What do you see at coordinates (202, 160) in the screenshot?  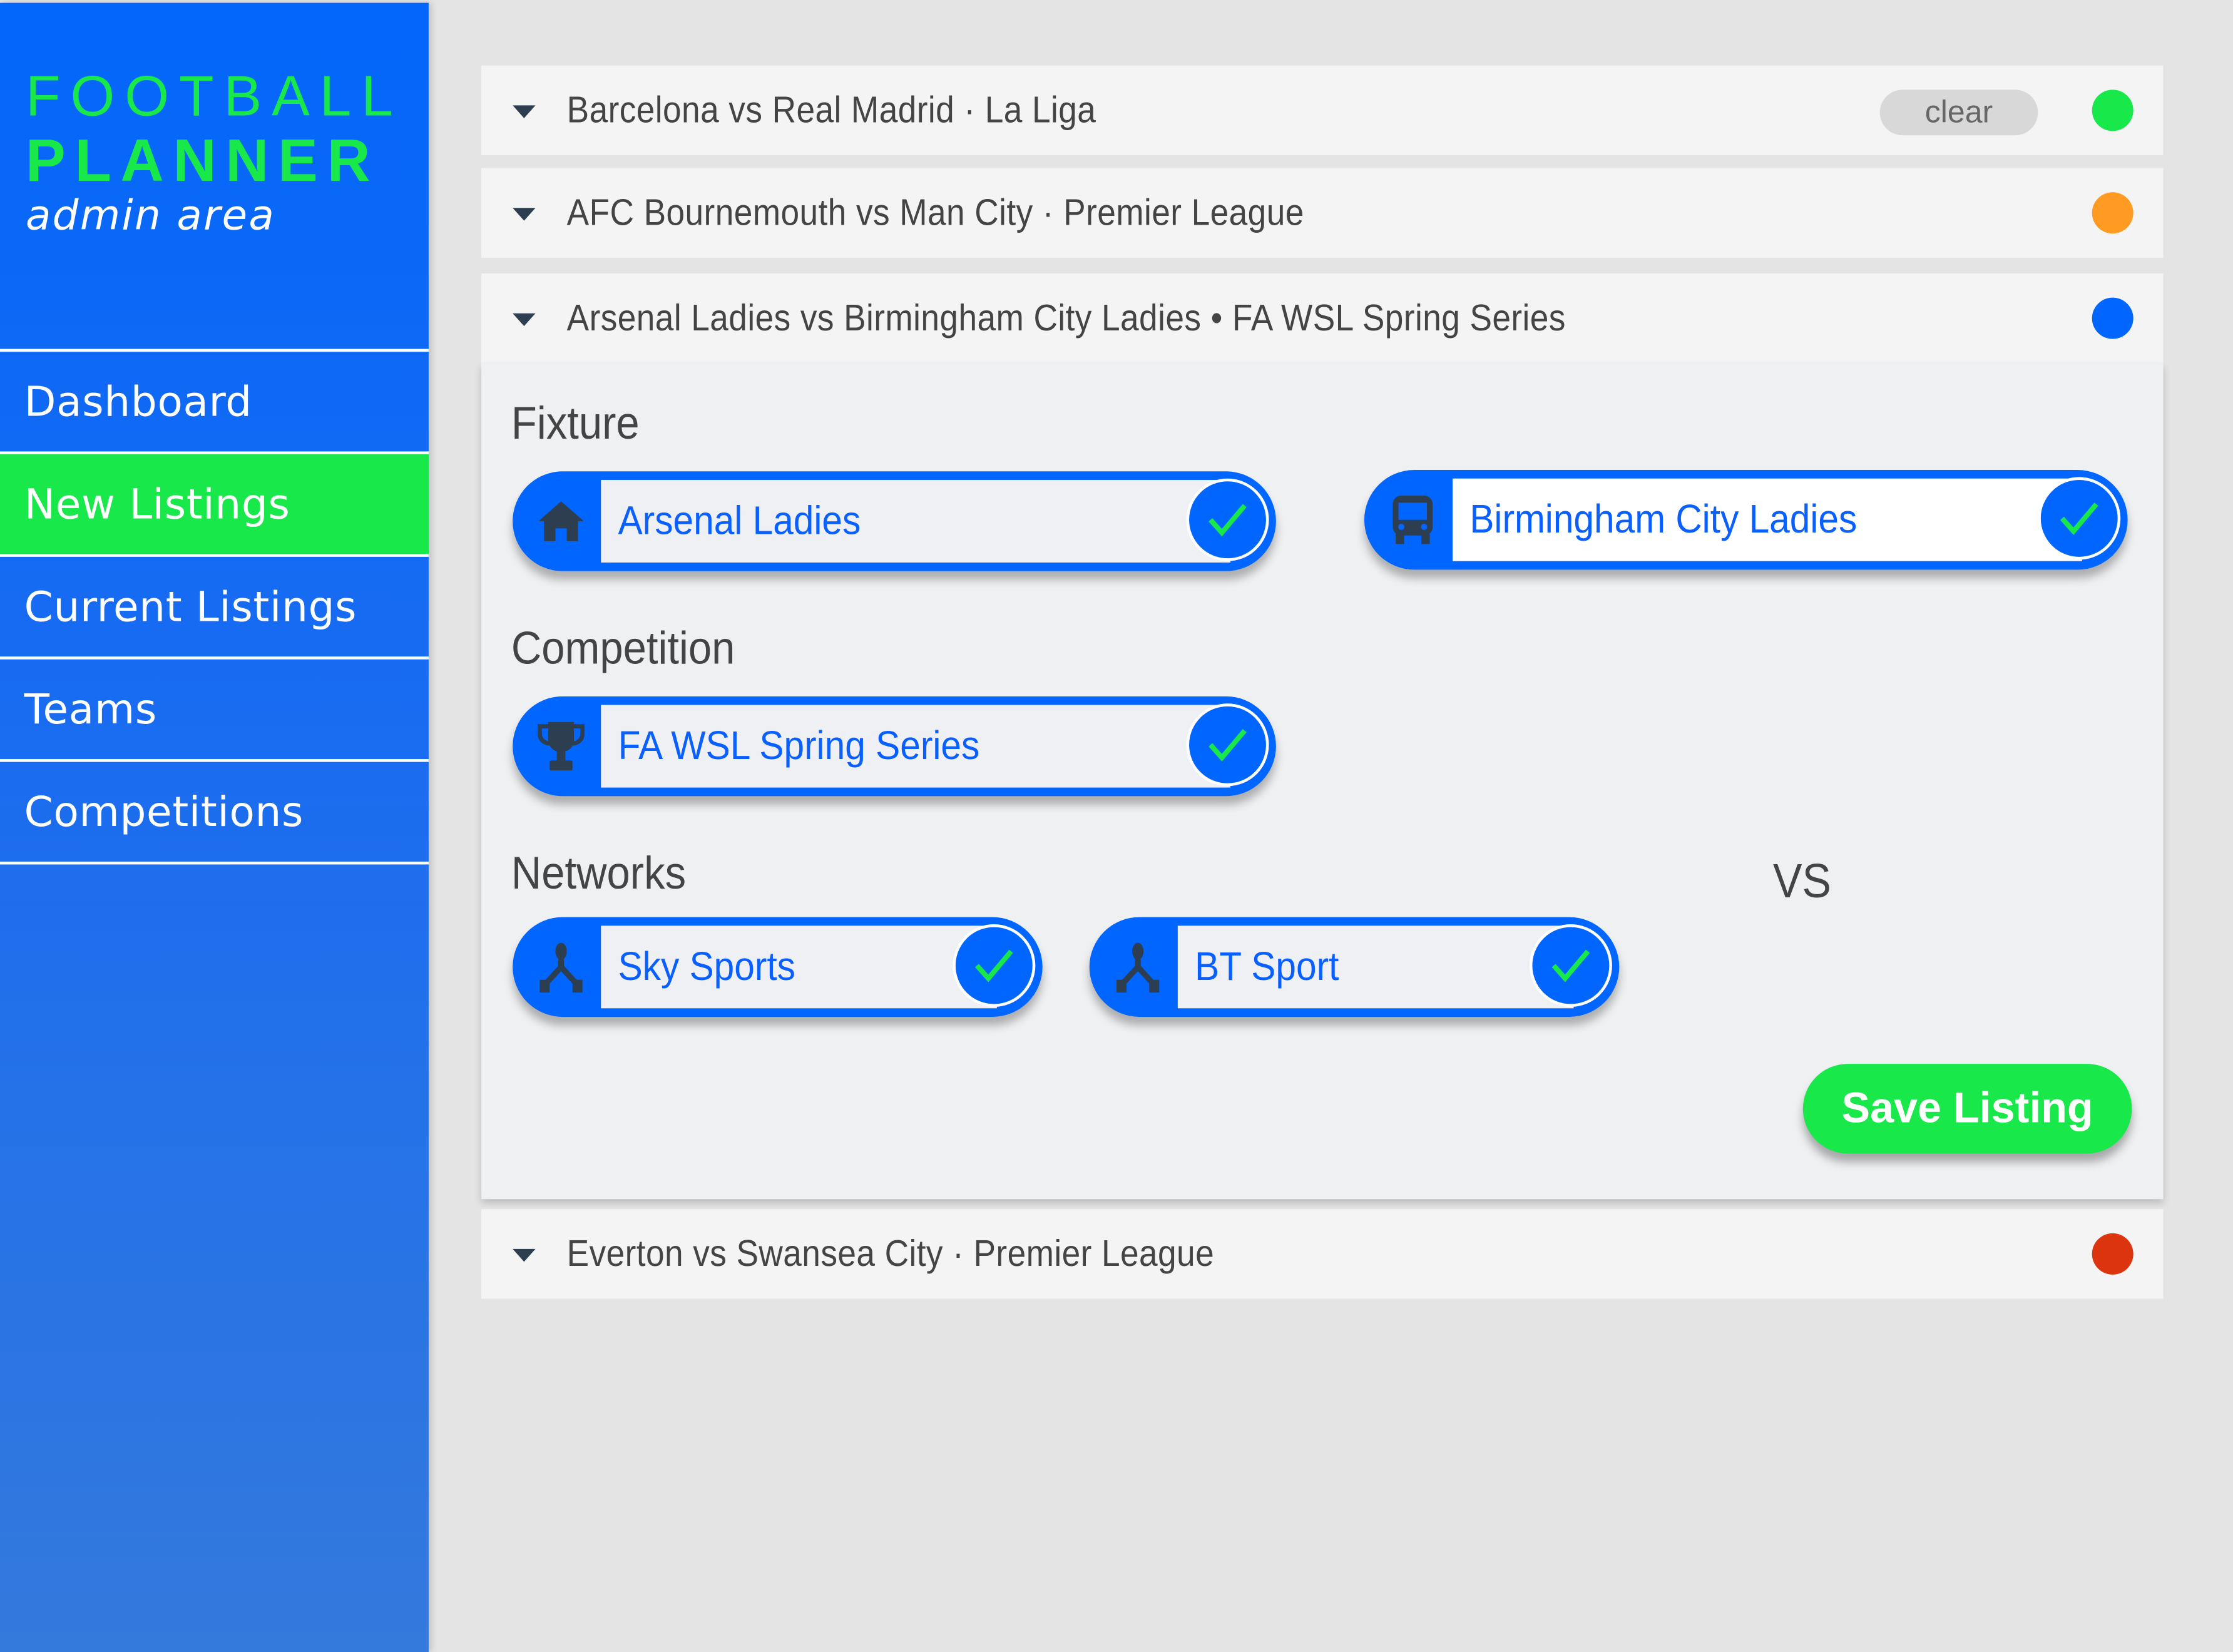 I see `logo-title-planner: PLANNER` at bounding box center [202, 160].